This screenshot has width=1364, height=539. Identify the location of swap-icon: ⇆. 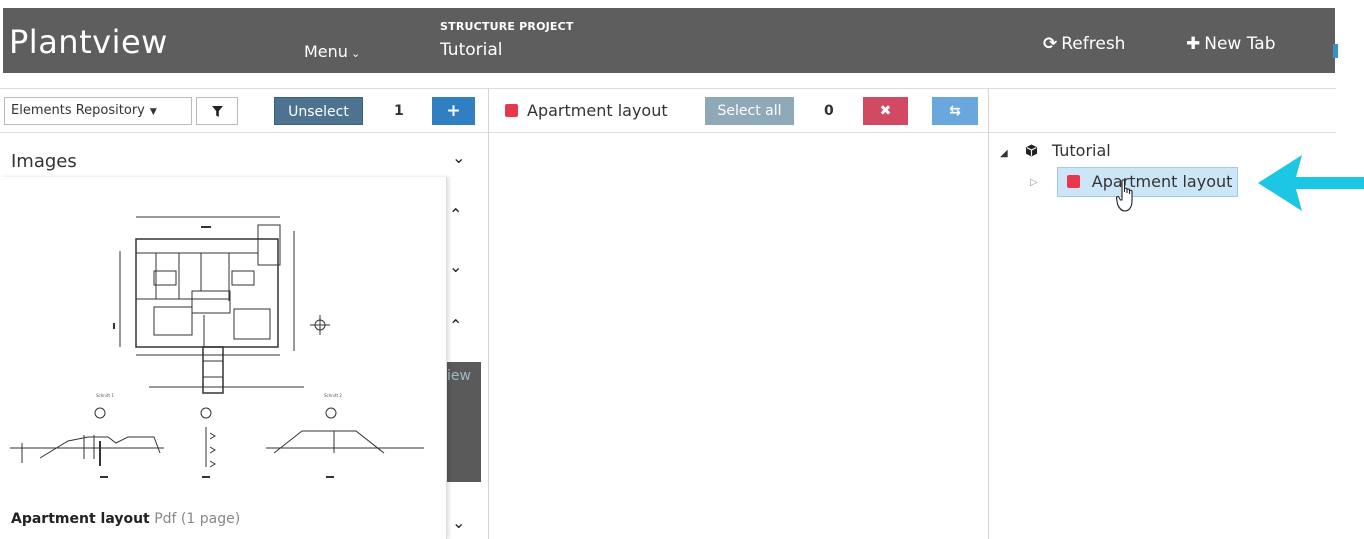
(955, 111).